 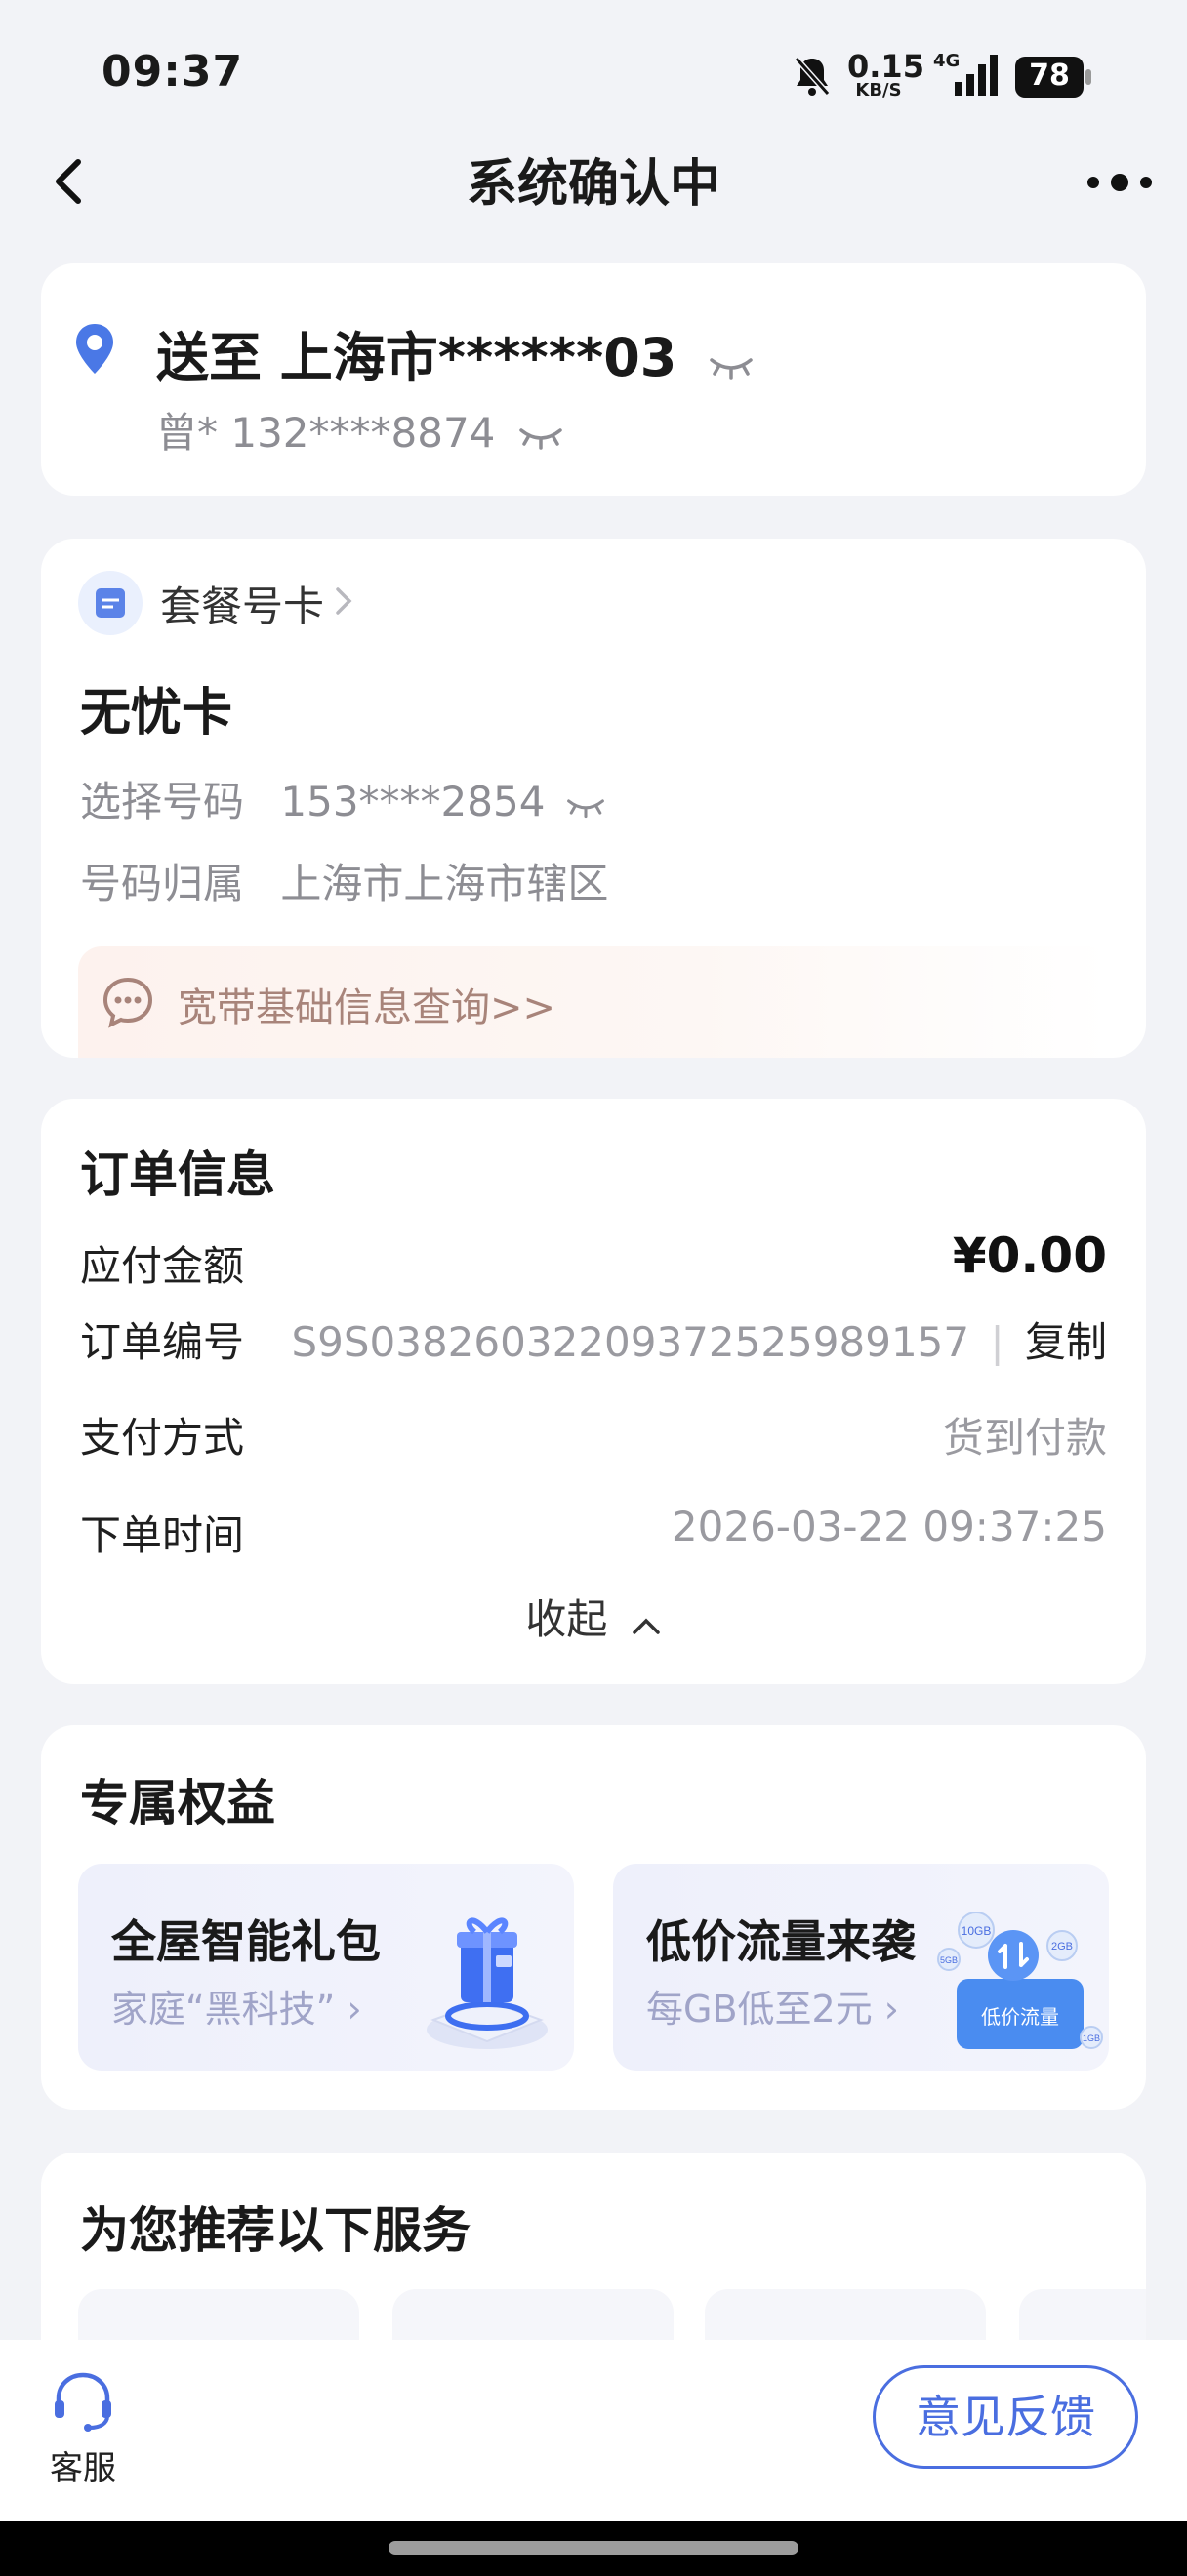 I want to click on customer-service-button: 客服, so click(x=83, y=2427).